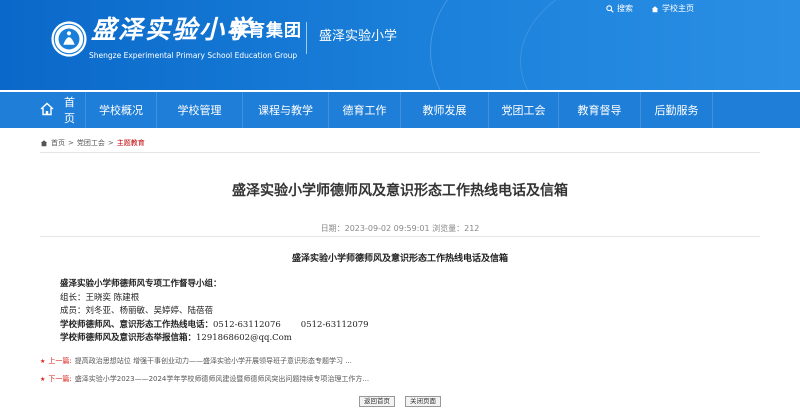 Image resolution: width=800 pixels, height=411 pixels. Describe the element at coordinates (358, 36) in the screenshot. I see `school-name: 盛泽实验小学` at that location.